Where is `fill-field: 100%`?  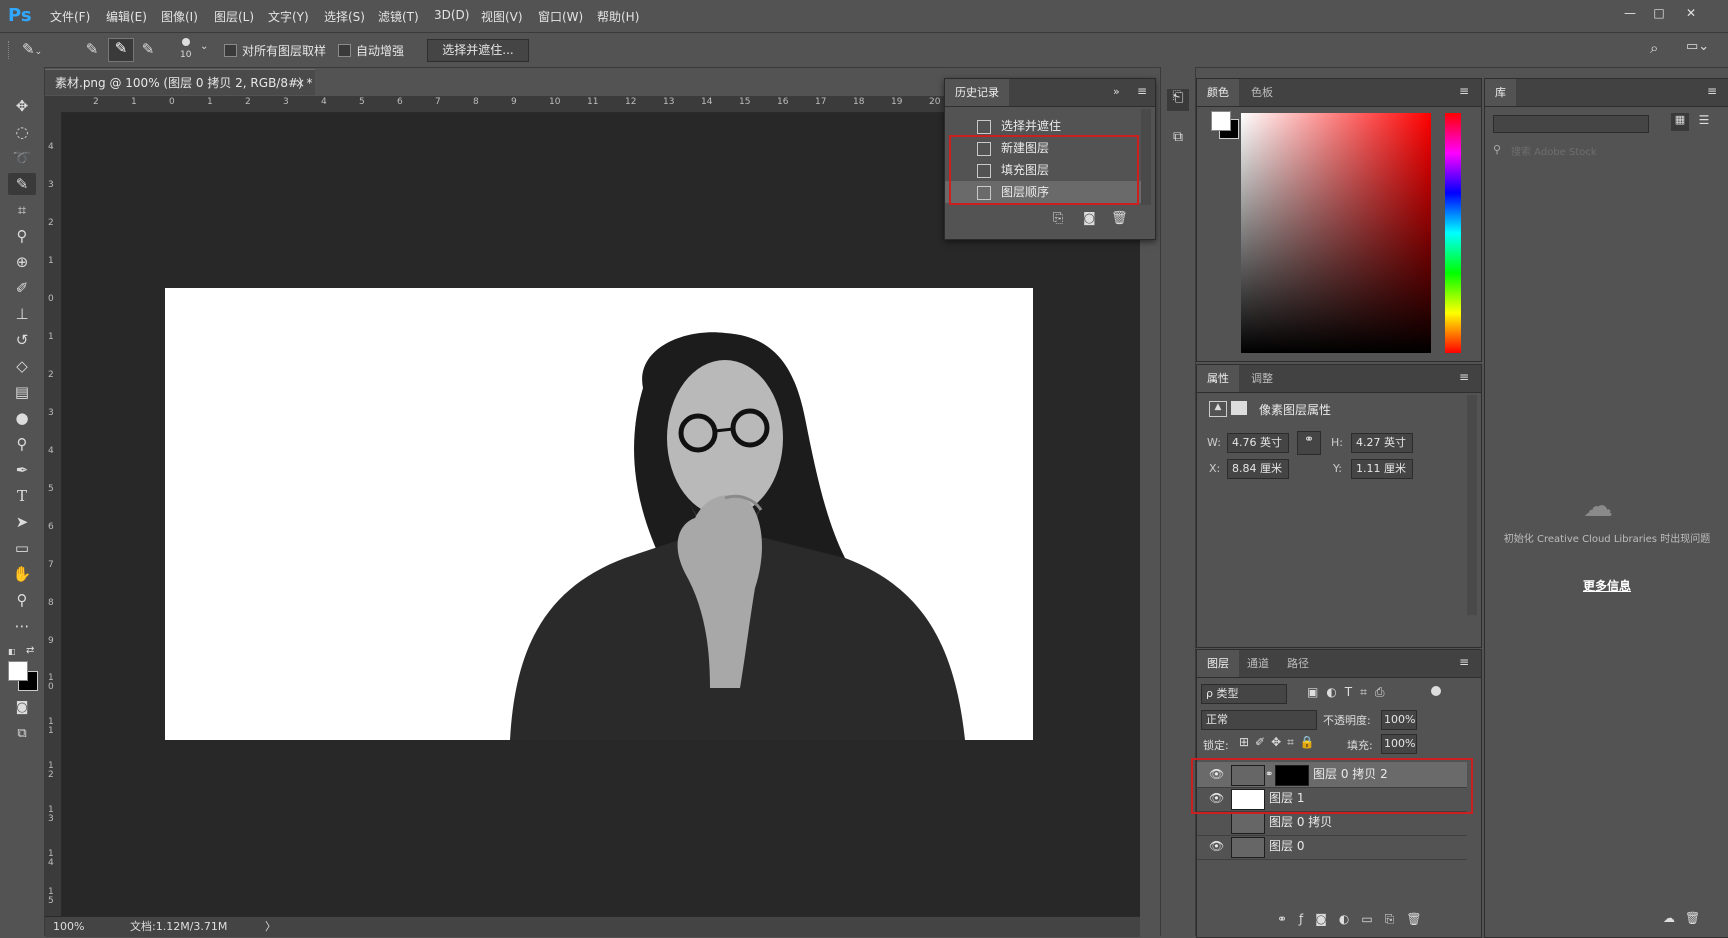 fill-field: 100% is located at coordinates (1399, 744).